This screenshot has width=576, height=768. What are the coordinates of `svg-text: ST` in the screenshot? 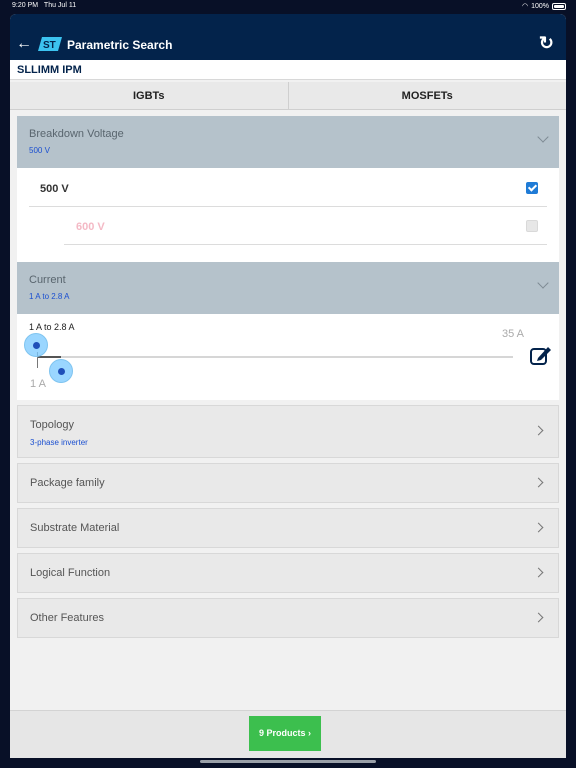 It's located at (49, 45).